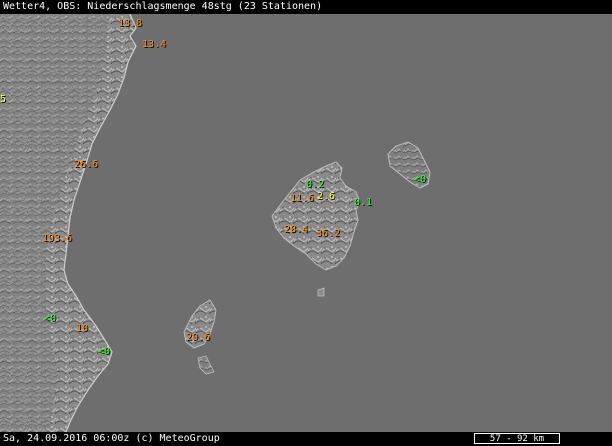 The width and height of the screenshot is (612, 446). What do you see at coordinates (154, 44) in the screenshot?
I see `station-value: 13.4` at bounding box center [154, 44].